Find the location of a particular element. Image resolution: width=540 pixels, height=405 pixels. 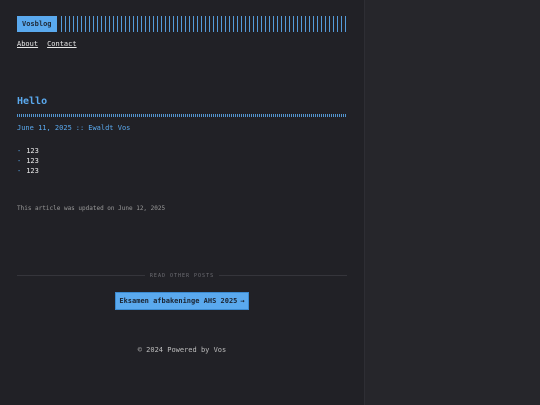

next-post-button: Eksamen afbakeninge AHS 2025 → is located at coordinates (182, 301).